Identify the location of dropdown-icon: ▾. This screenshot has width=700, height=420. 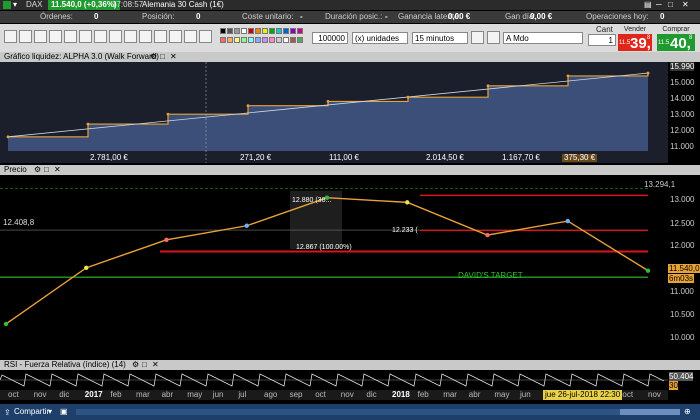
(15, 5).